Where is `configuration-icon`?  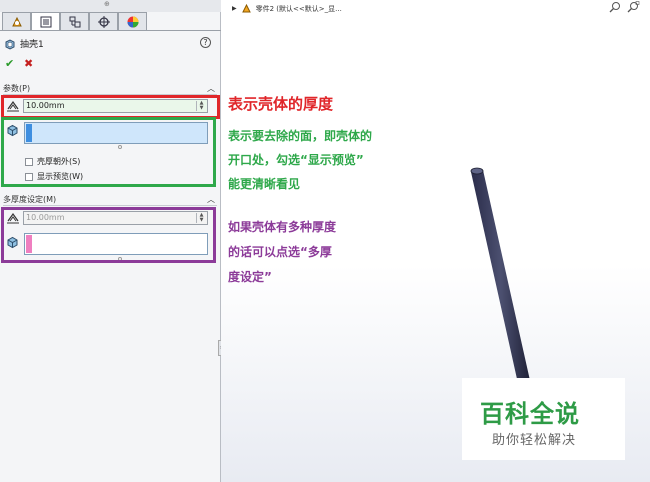 configuration-icon is located at coordinates (74, 22).